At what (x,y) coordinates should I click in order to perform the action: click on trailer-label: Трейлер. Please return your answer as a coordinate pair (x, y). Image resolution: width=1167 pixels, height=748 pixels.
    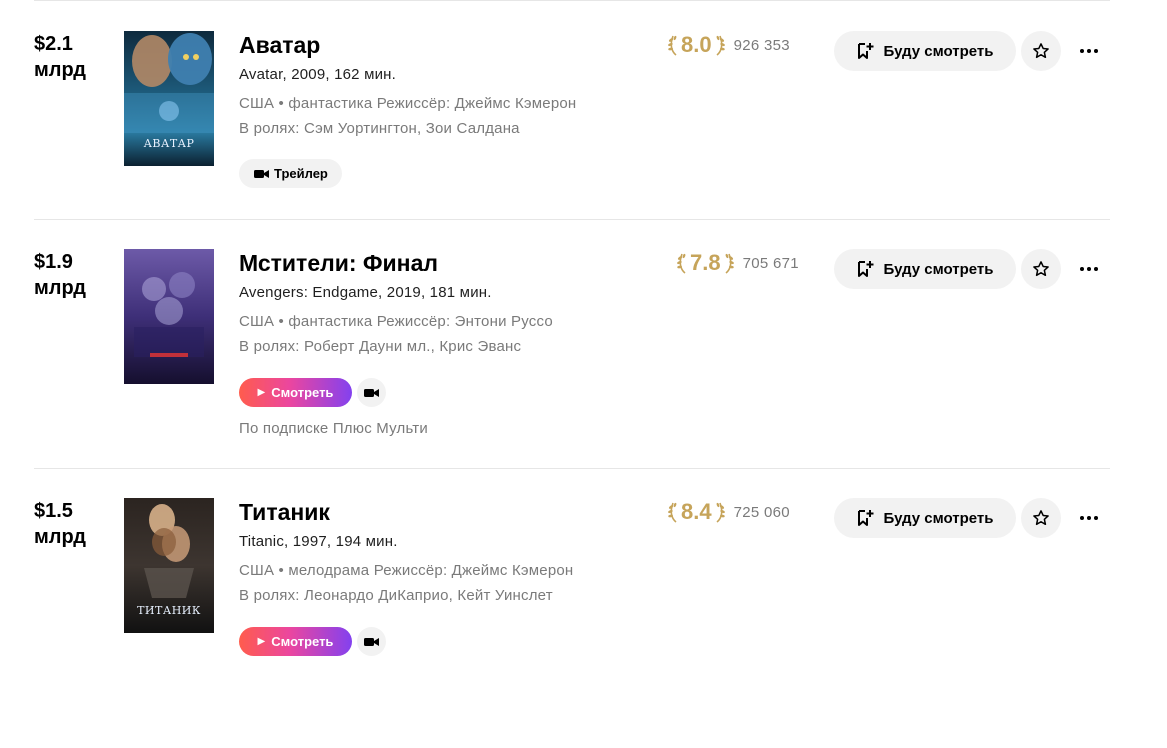
    Looking at the image, I should click on (301, 173).